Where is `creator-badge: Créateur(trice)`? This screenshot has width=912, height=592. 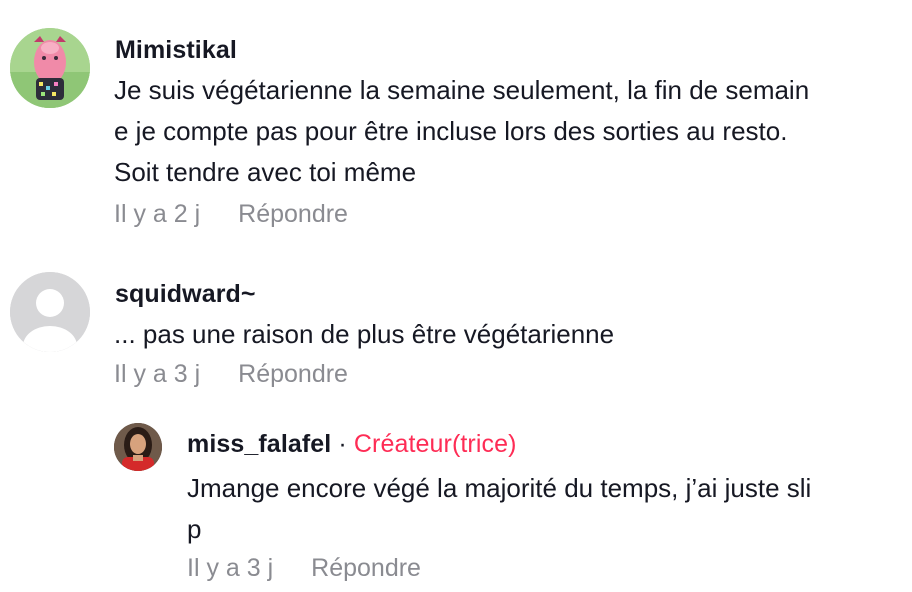
creator-badge: Créateur(trice) is located at coordinates (435, 444).